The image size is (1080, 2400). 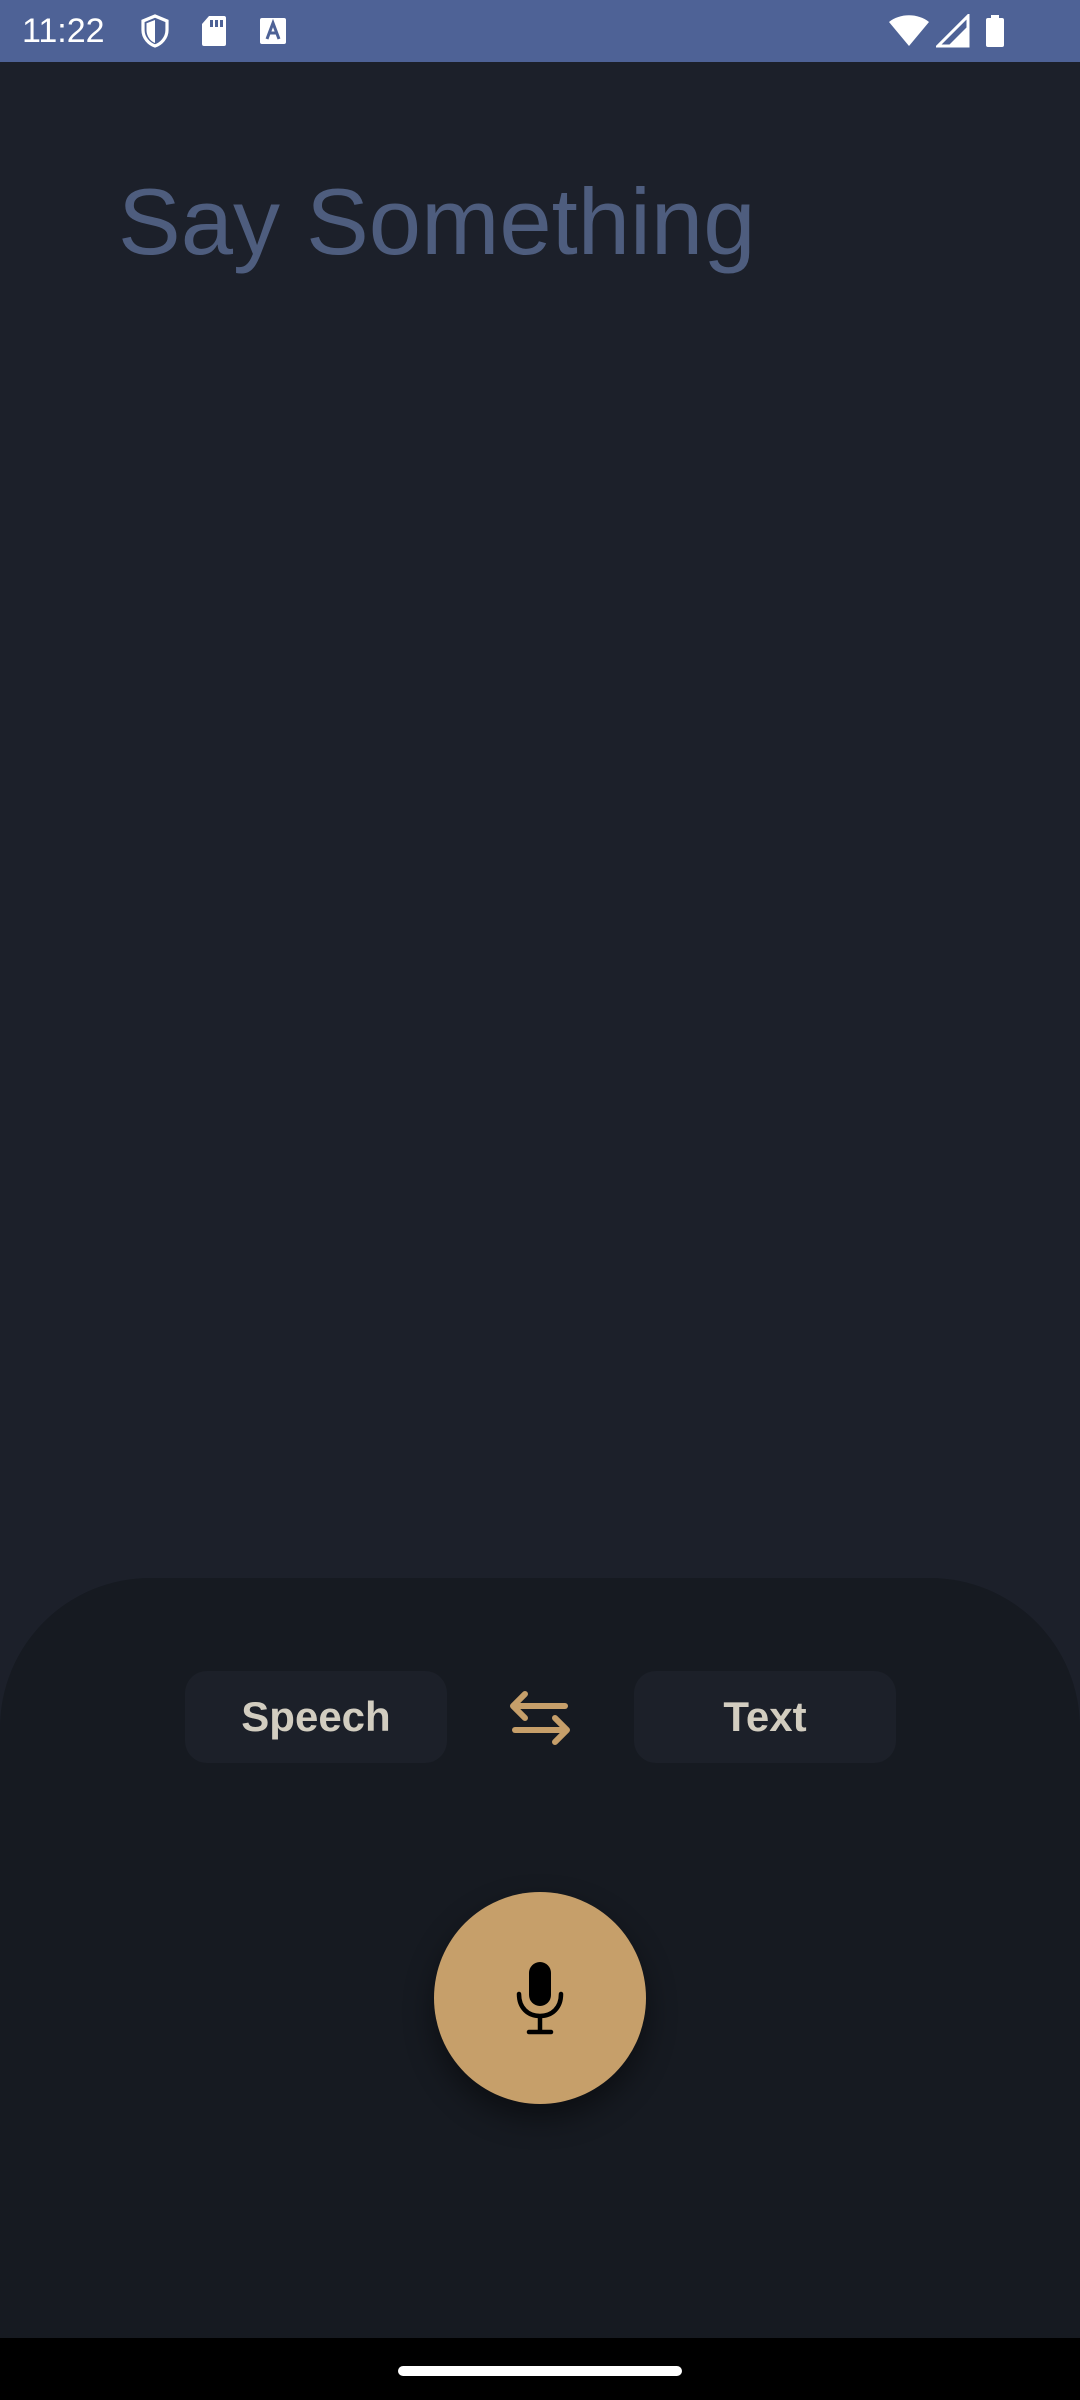 What do you see at coordinates (214, 31) in the screenshot?
I see `sd-card-icon` at bounding box center [214, 31].